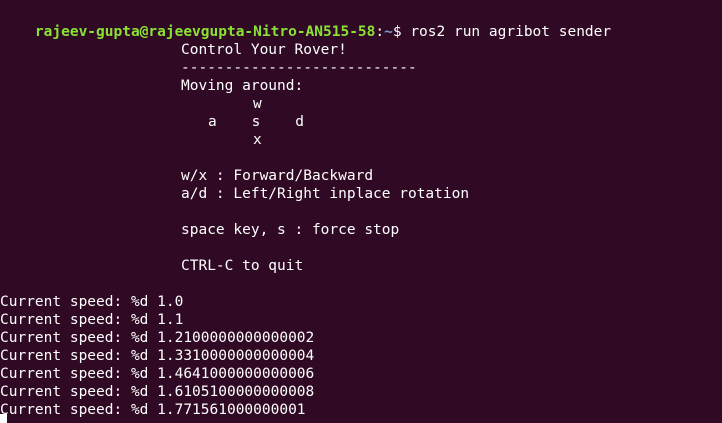 Image resolution: width=722 pixels, height=423 pixels. What do you see at coordinates (388, 32) in the screenshot?
I see `prompt-path: ~` at bounding box center [388, 32].